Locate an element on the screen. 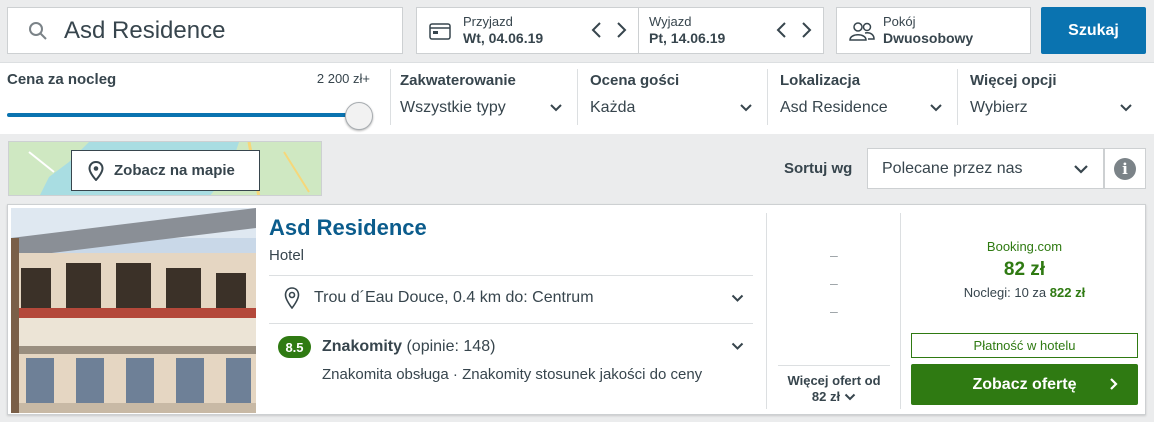  nights-prefix: Noclegi: 10 za is located at coordinates (1005, 292).